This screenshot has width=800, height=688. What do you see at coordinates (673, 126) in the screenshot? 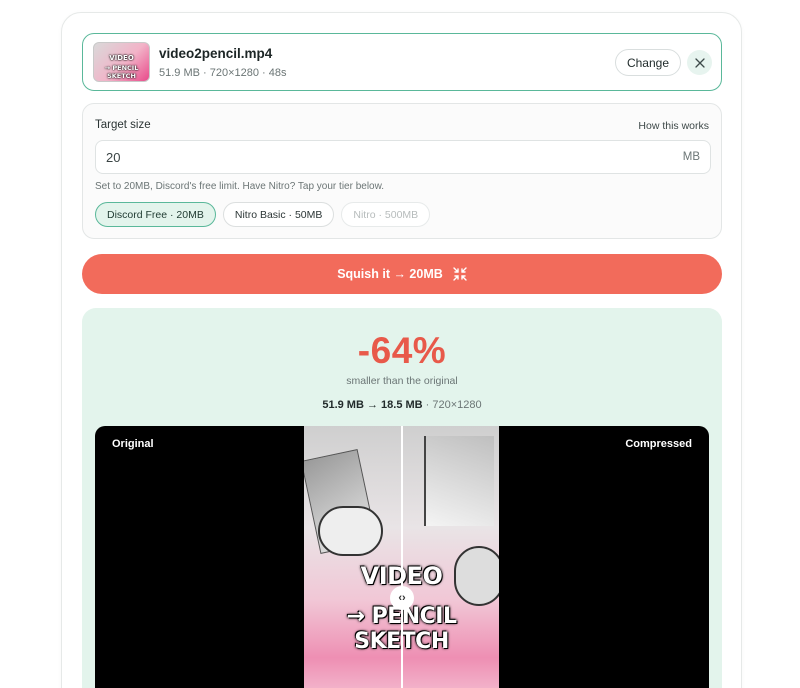
I see `how-this-works-link: How this works` at bounding box center [673, 126].